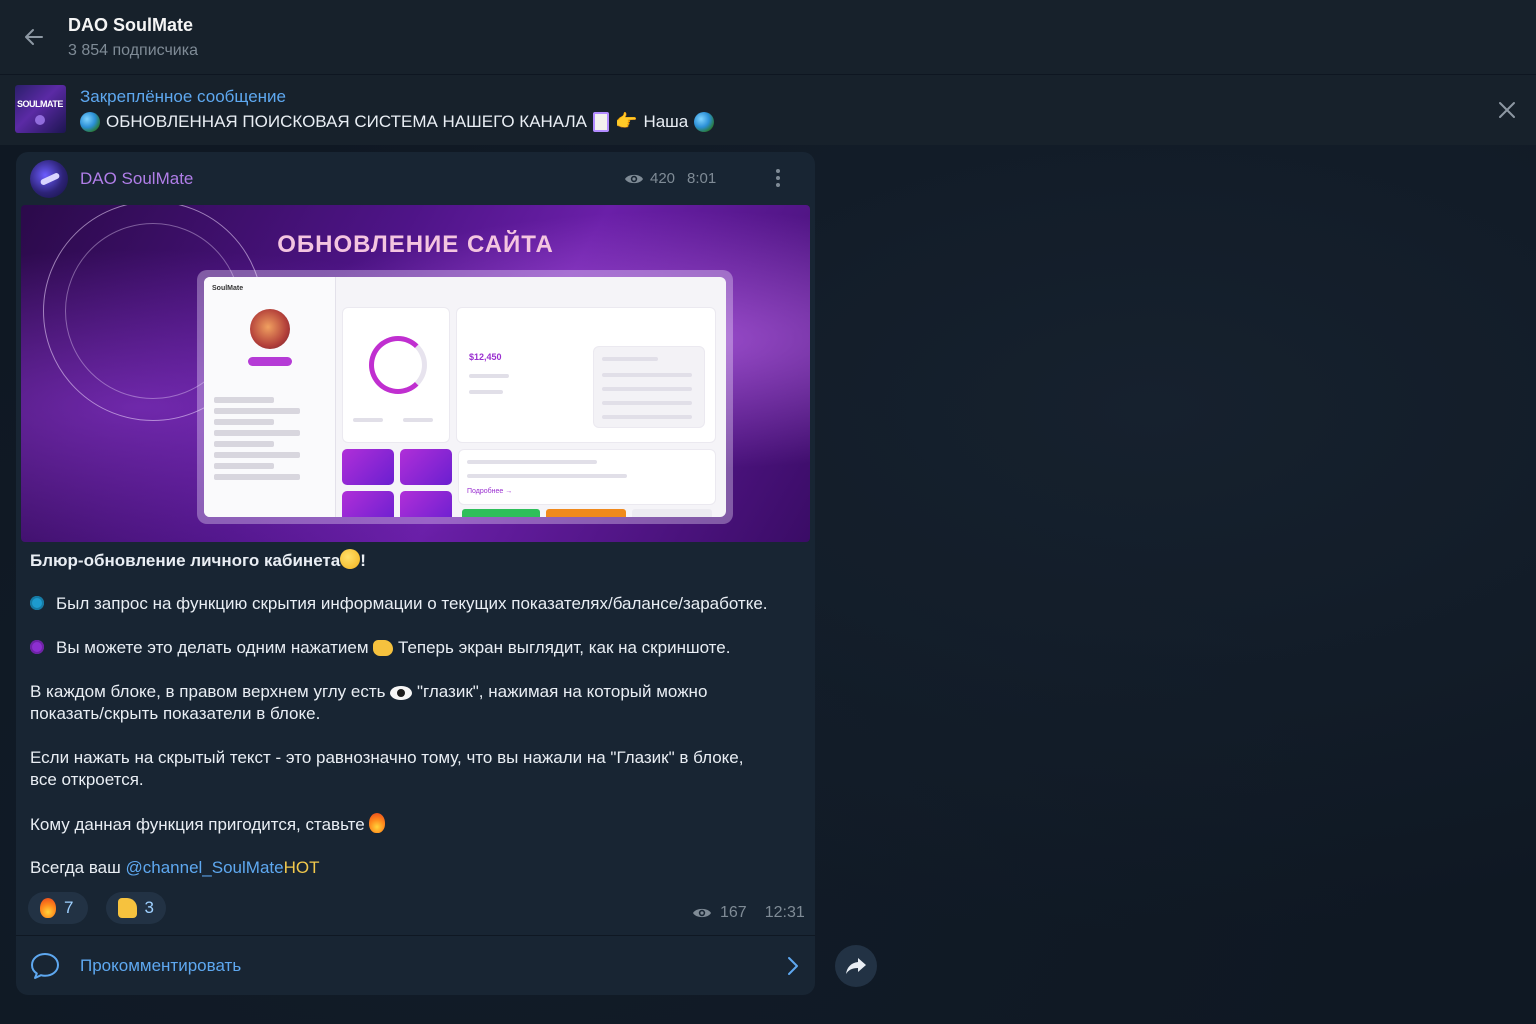  I want to click on footer-time: 12:31, so click(784, 912).